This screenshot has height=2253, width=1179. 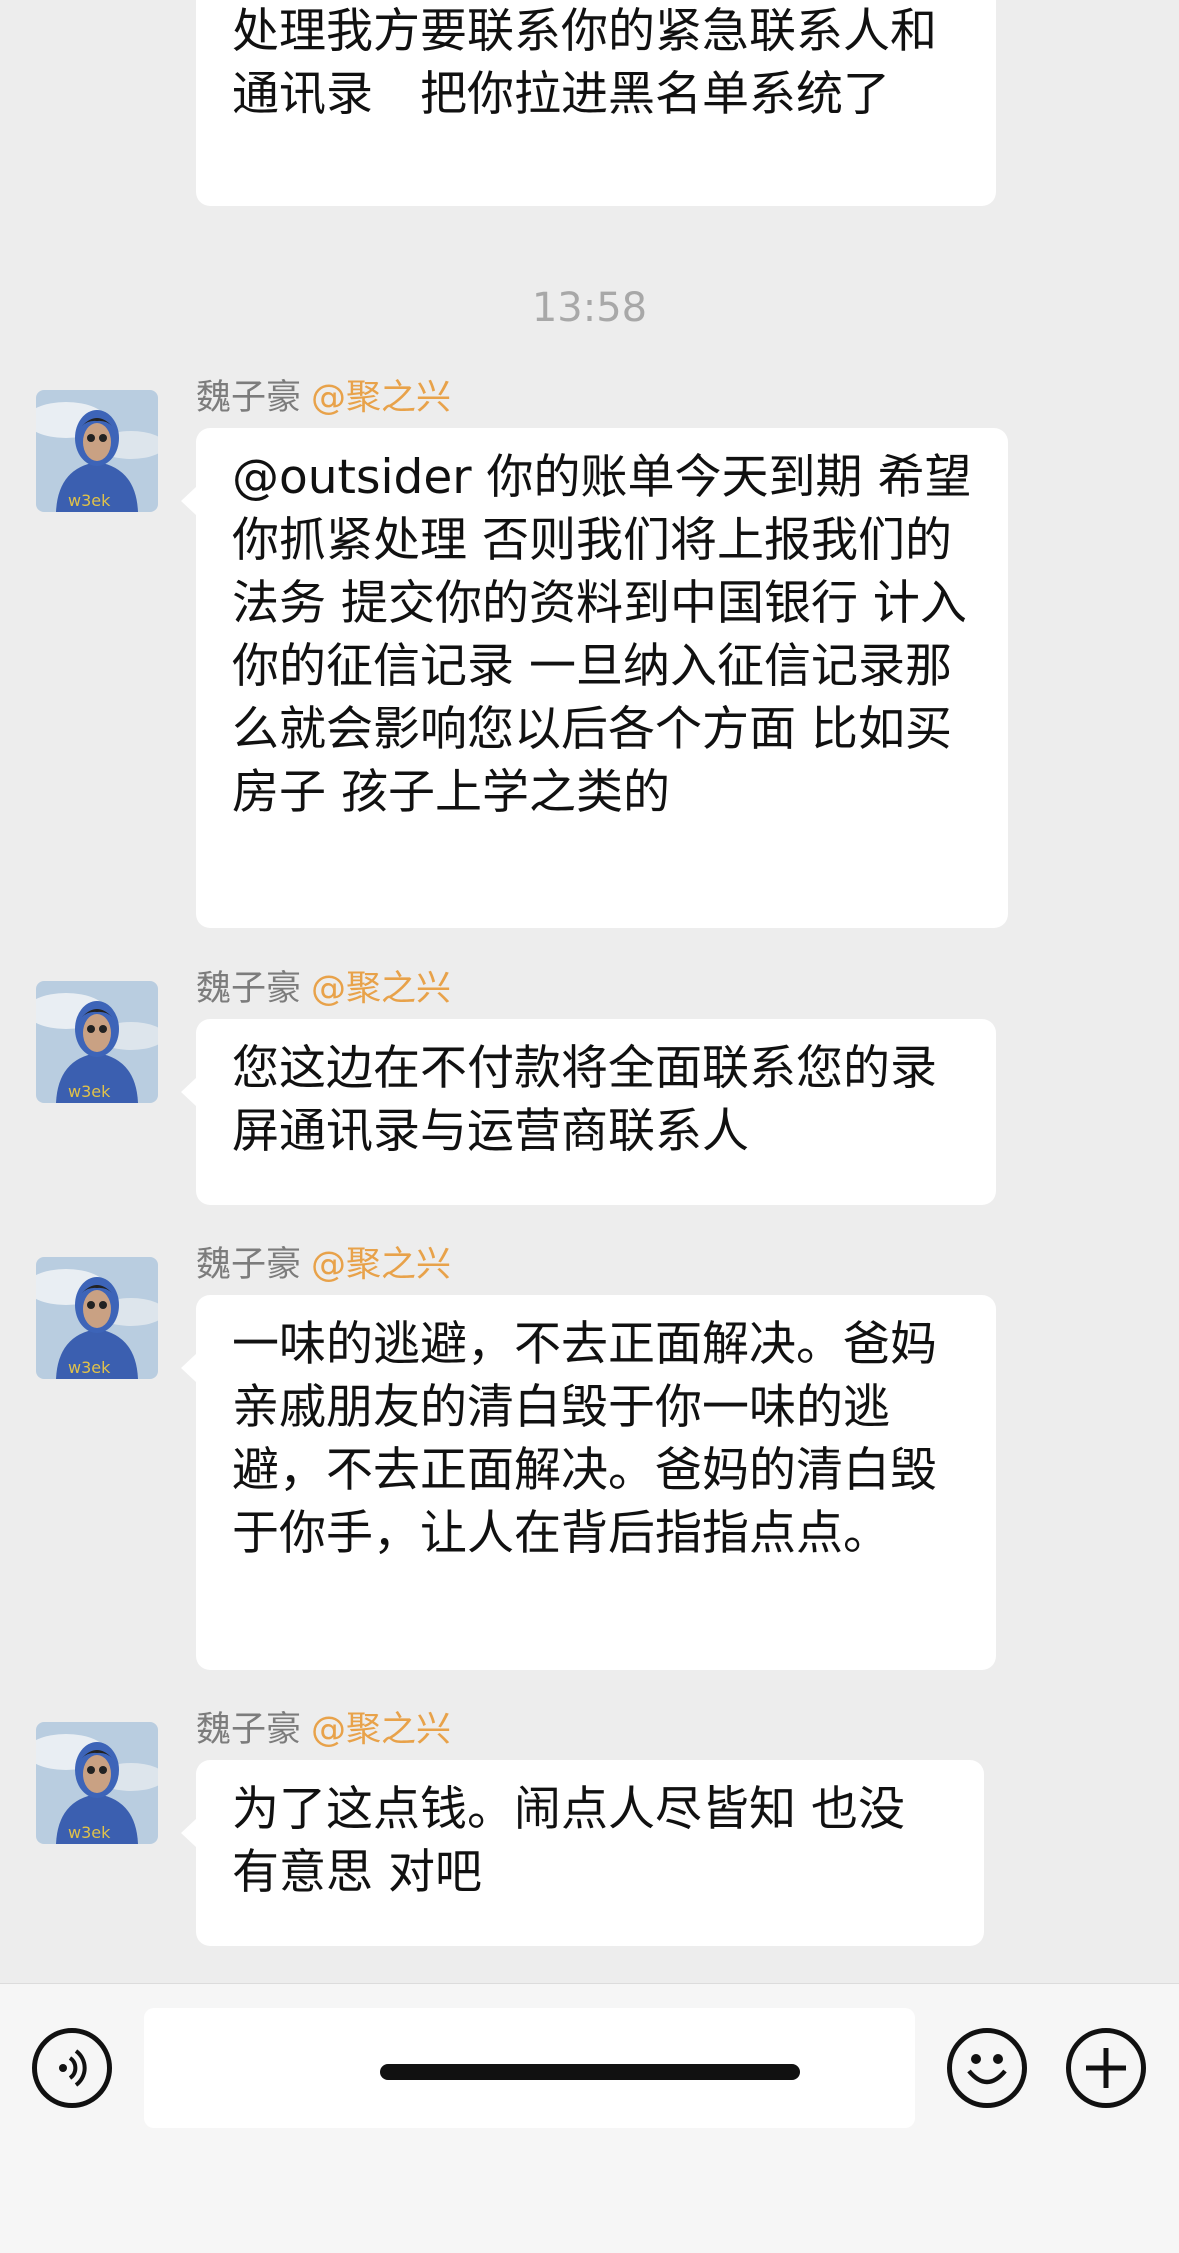 I want to click on voice-button, so click(x=72, y=2068).